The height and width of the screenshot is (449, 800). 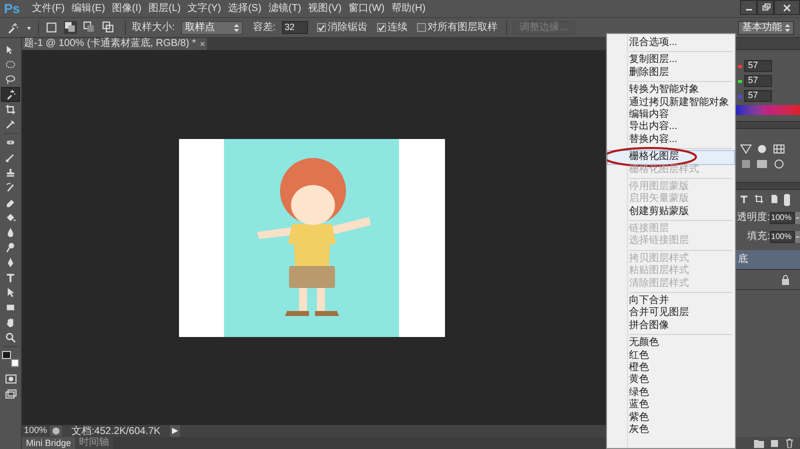 What do you see at coordinates (10, 379) in the screenshot?
I see `quick-mask-icon` at bounding box center [10, 379].